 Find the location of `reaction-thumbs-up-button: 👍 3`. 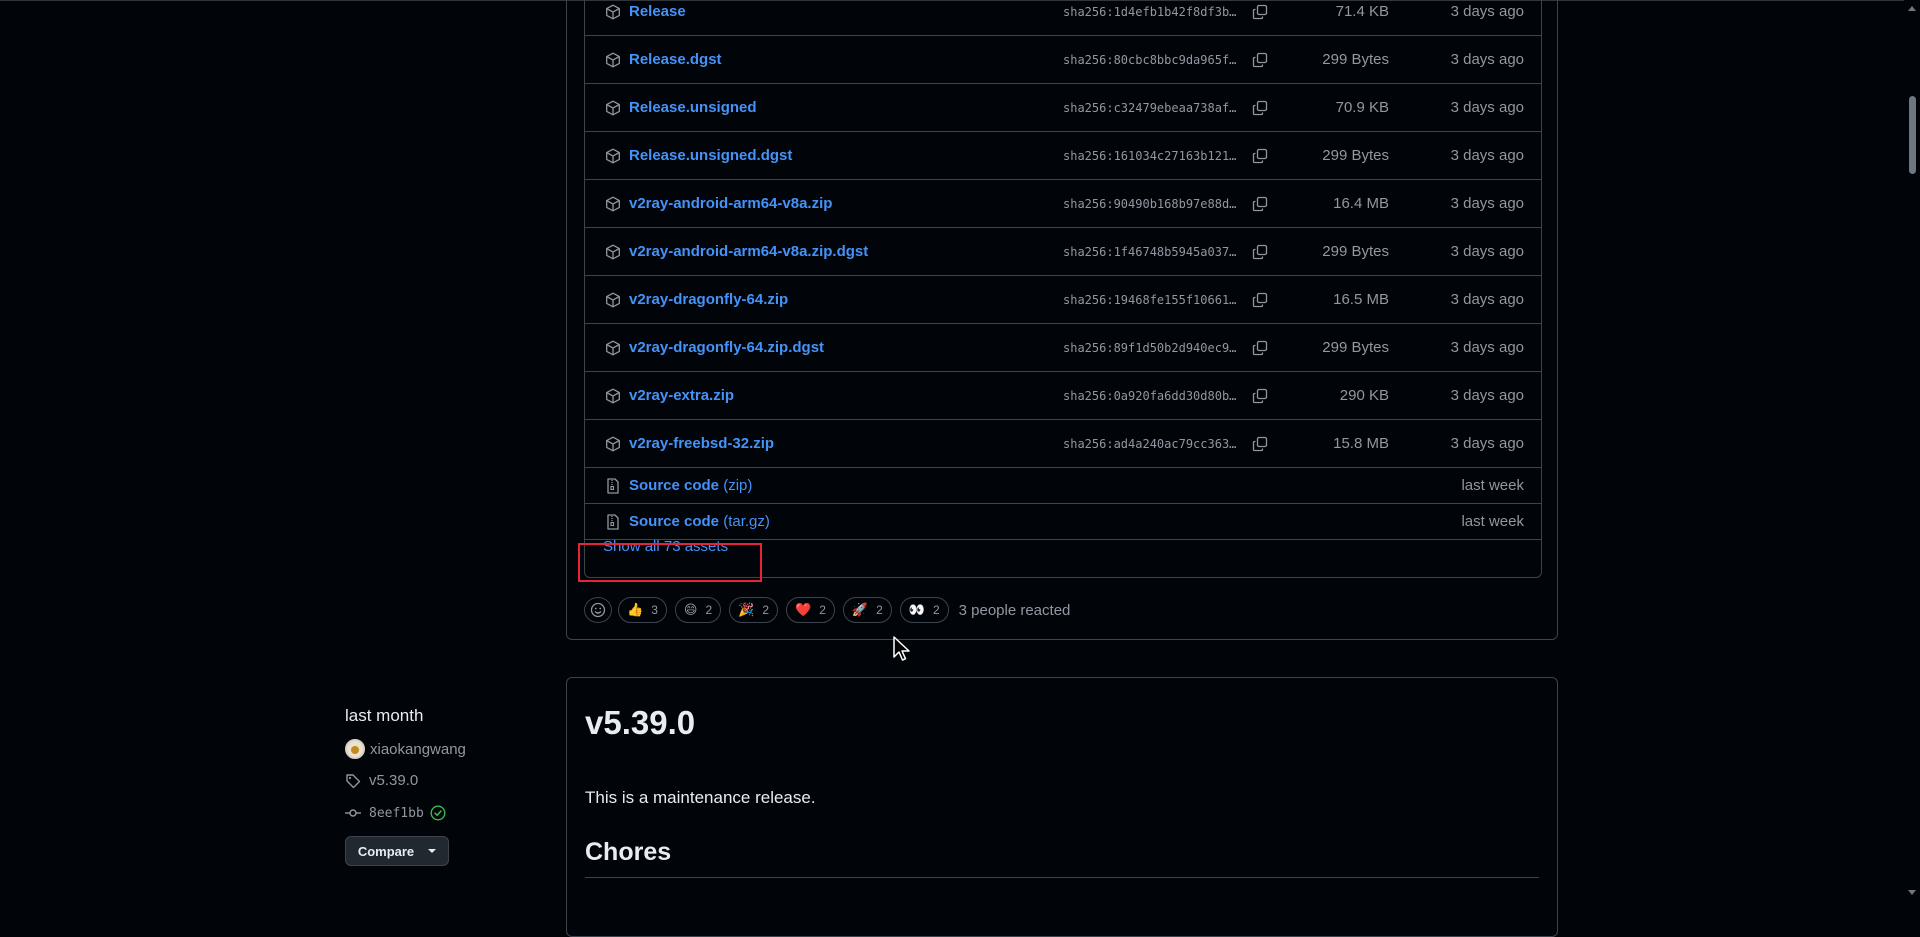

reaction-thumbs-up-button: 👍 3 is located at coordinates (642, 610).